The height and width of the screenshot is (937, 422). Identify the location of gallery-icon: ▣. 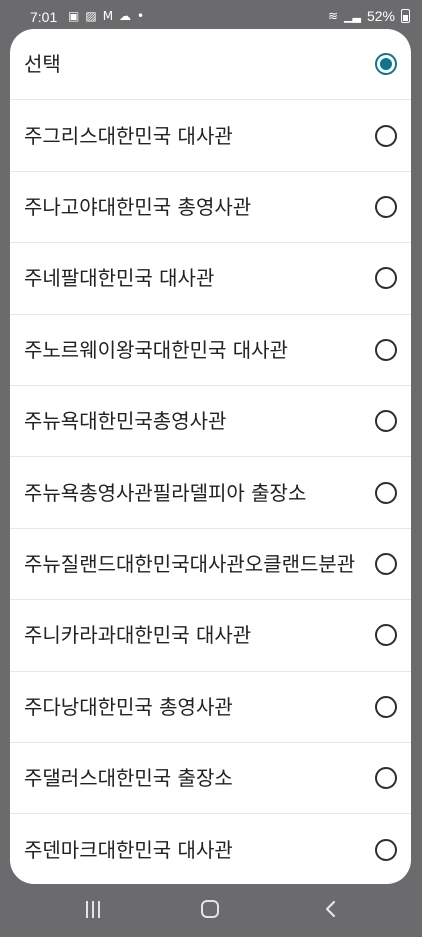
(74, 16).